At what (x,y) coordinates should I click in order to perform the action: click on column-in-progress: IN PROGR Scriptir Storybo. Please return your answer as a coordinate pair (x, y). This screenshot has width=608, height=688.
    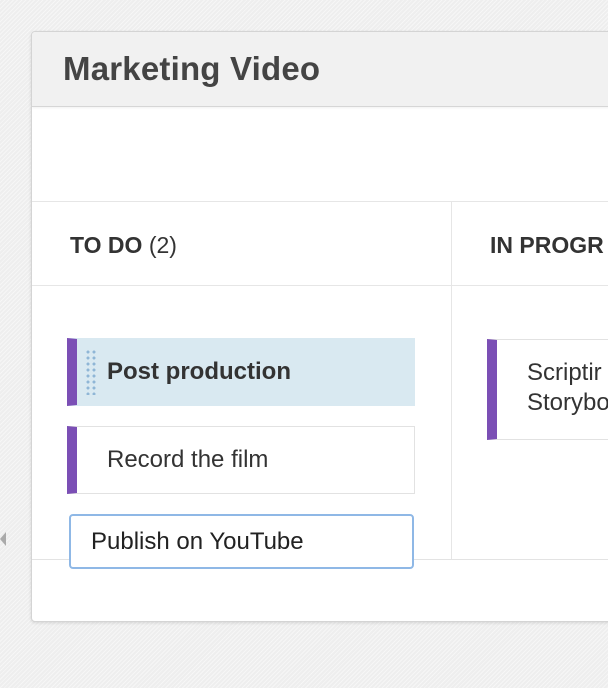
    Looking at the image, I should click on (530, 380).